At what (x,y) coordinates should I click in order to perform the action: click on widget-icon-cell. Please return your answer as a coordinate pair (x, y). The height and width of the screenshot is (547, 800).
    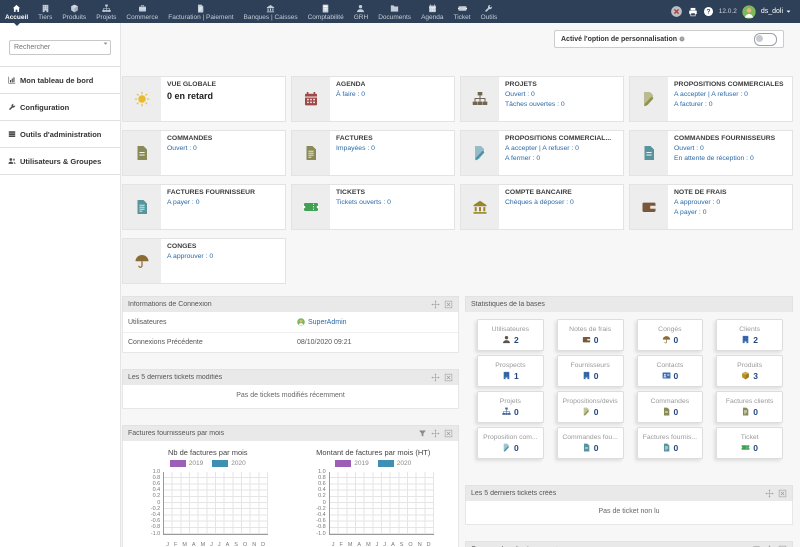
    Looking at the image, I should click on (480, 153).